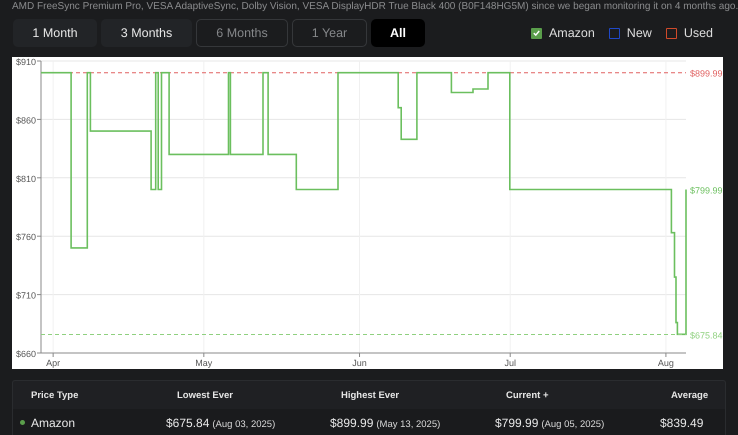 The width and height of the screenshot is (738, 435). I want to click on price-label: $675.84, so click(706, 335).